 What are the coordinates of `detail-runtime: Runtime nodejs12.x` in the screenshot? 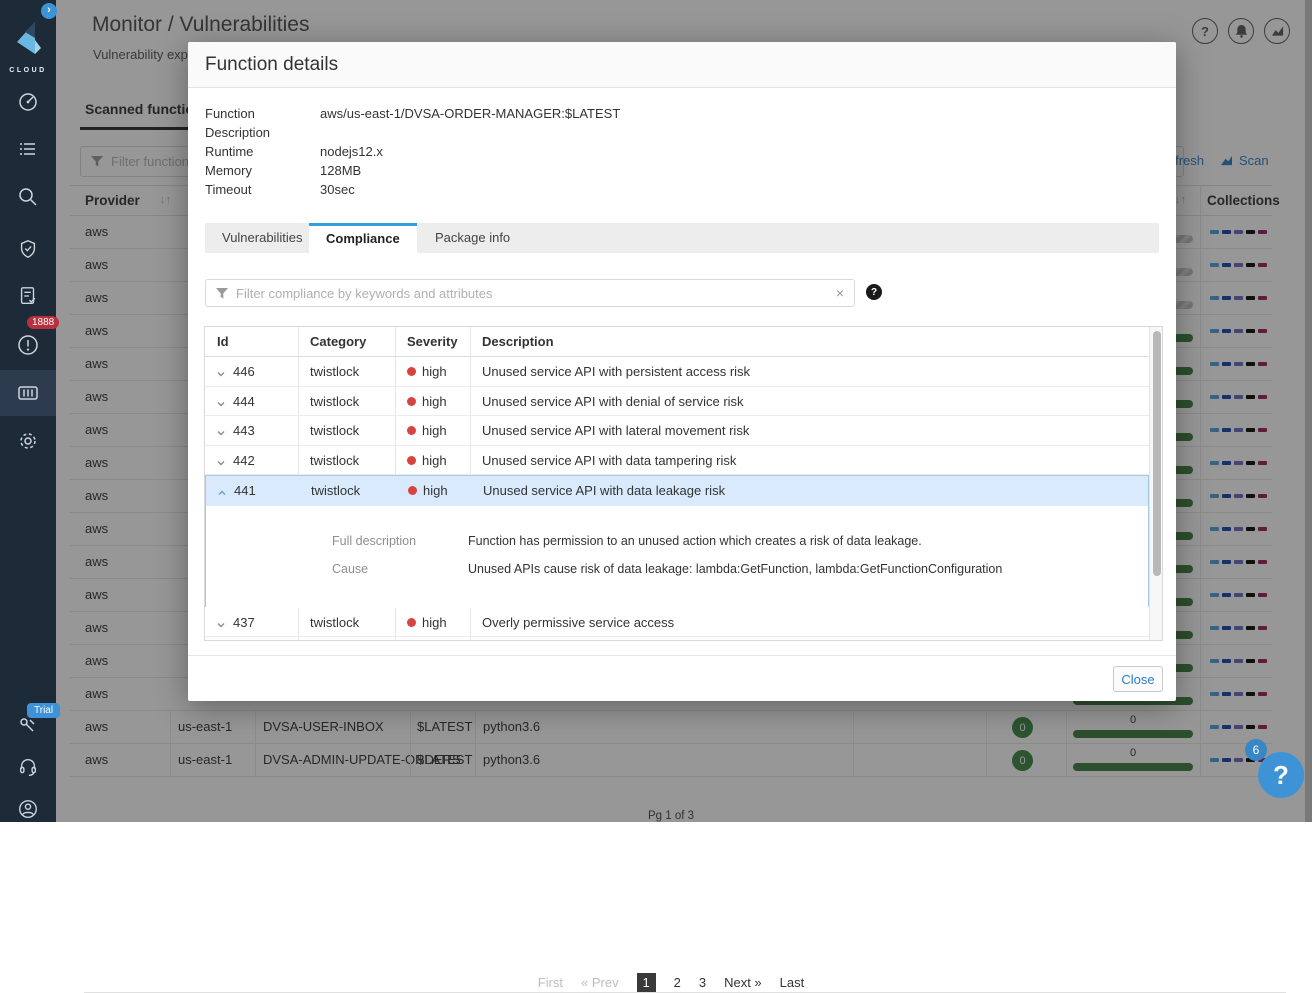 It's located at (605, 151).